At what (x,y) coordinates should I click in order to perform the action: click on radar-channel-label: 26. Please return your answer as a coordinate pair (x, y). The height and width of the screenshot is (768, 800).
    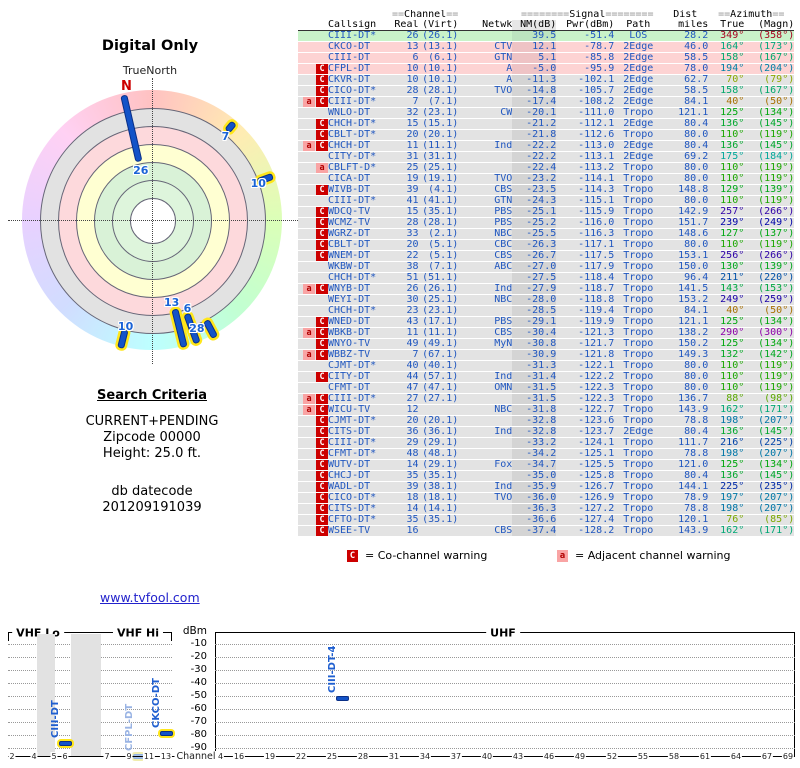
    Looking at the image, I should click on (141, 171).